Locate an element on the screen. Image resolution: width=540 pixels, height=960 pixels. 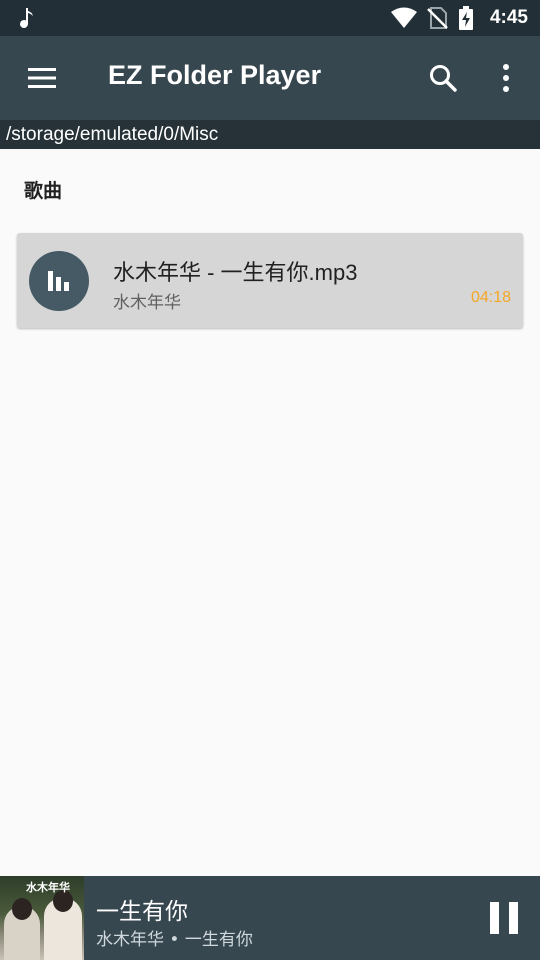
song-art is located at coordinates (59, 281).